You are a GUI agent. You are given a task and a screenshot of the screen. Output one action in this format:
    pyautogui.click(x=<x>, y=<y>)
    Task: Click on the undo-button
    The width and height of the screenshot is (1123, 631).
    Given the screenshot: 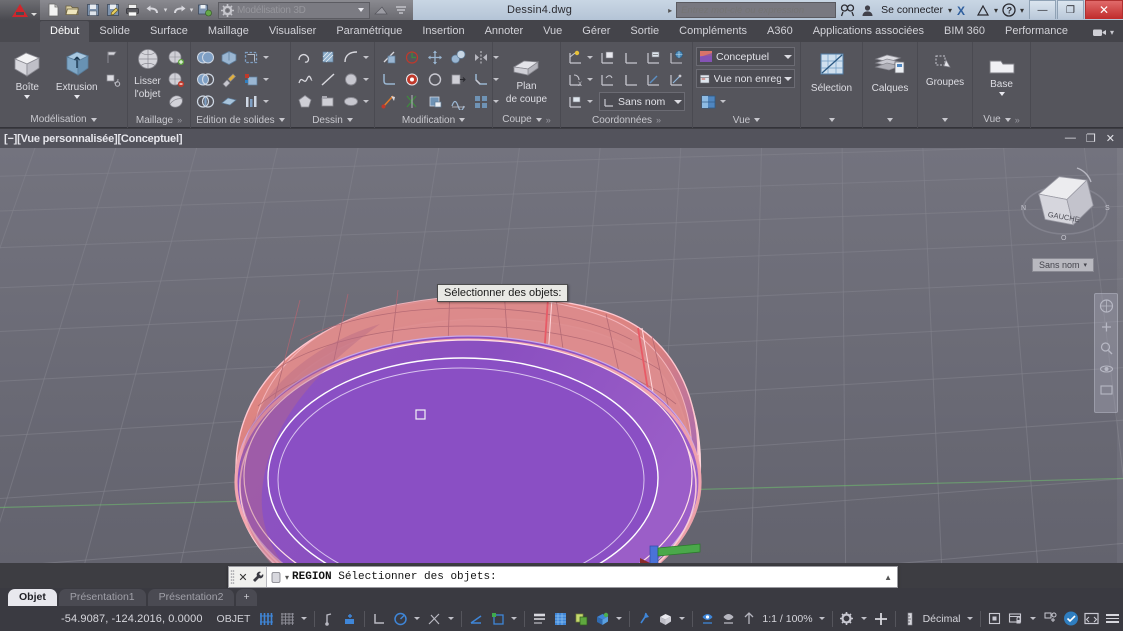 What is the action you would take?
    pyautogui.click(x=152, y=10)
    